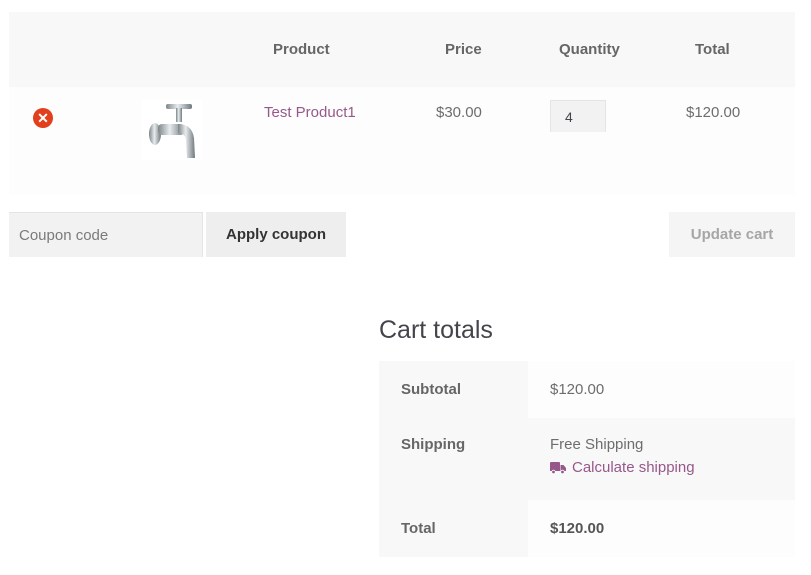 This screenshot has height=575, width=811. I want to click on product-name-link: Test Product1, so click(310, 112).